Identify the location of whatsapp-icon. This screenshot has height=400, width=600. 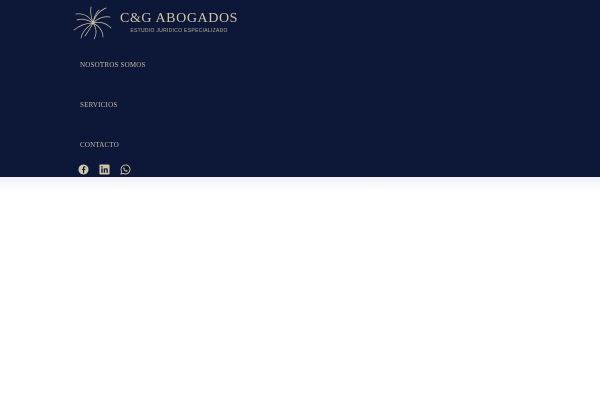
(125, 169).